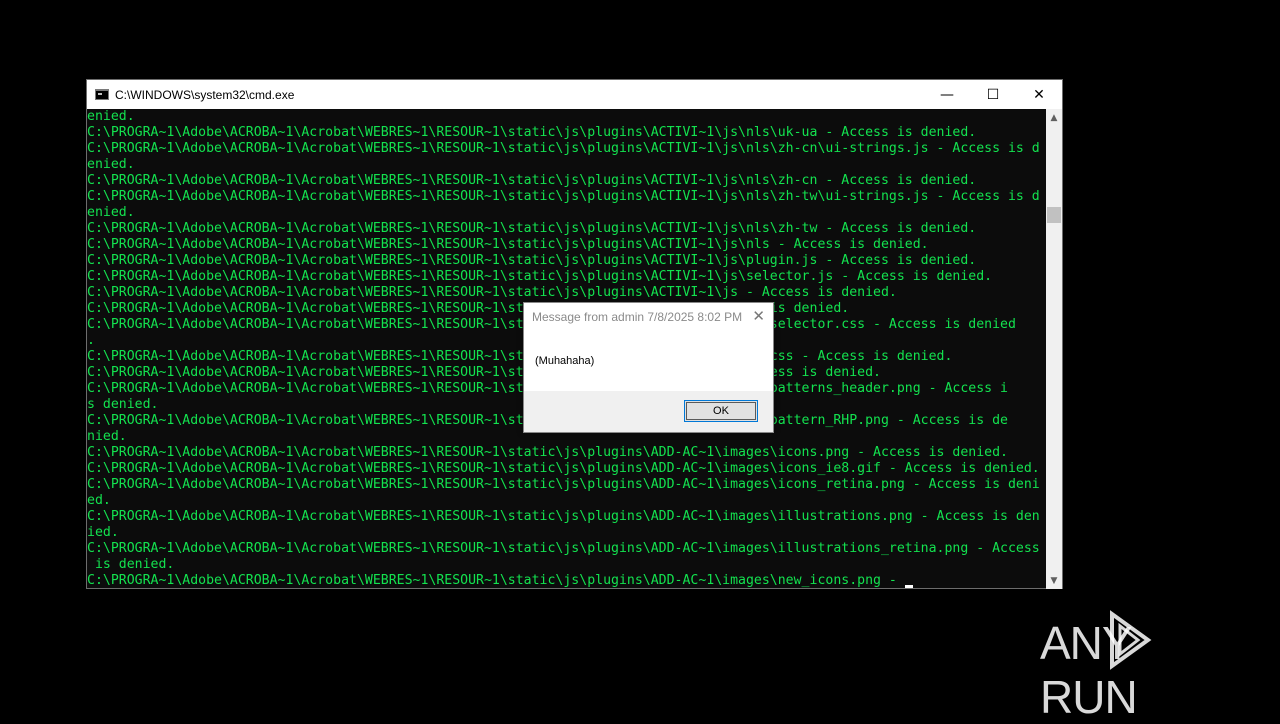 The height and width of the screenshot is (724, 1280). I want to click on dialog-close-icon: ✕, so click(758, 316).